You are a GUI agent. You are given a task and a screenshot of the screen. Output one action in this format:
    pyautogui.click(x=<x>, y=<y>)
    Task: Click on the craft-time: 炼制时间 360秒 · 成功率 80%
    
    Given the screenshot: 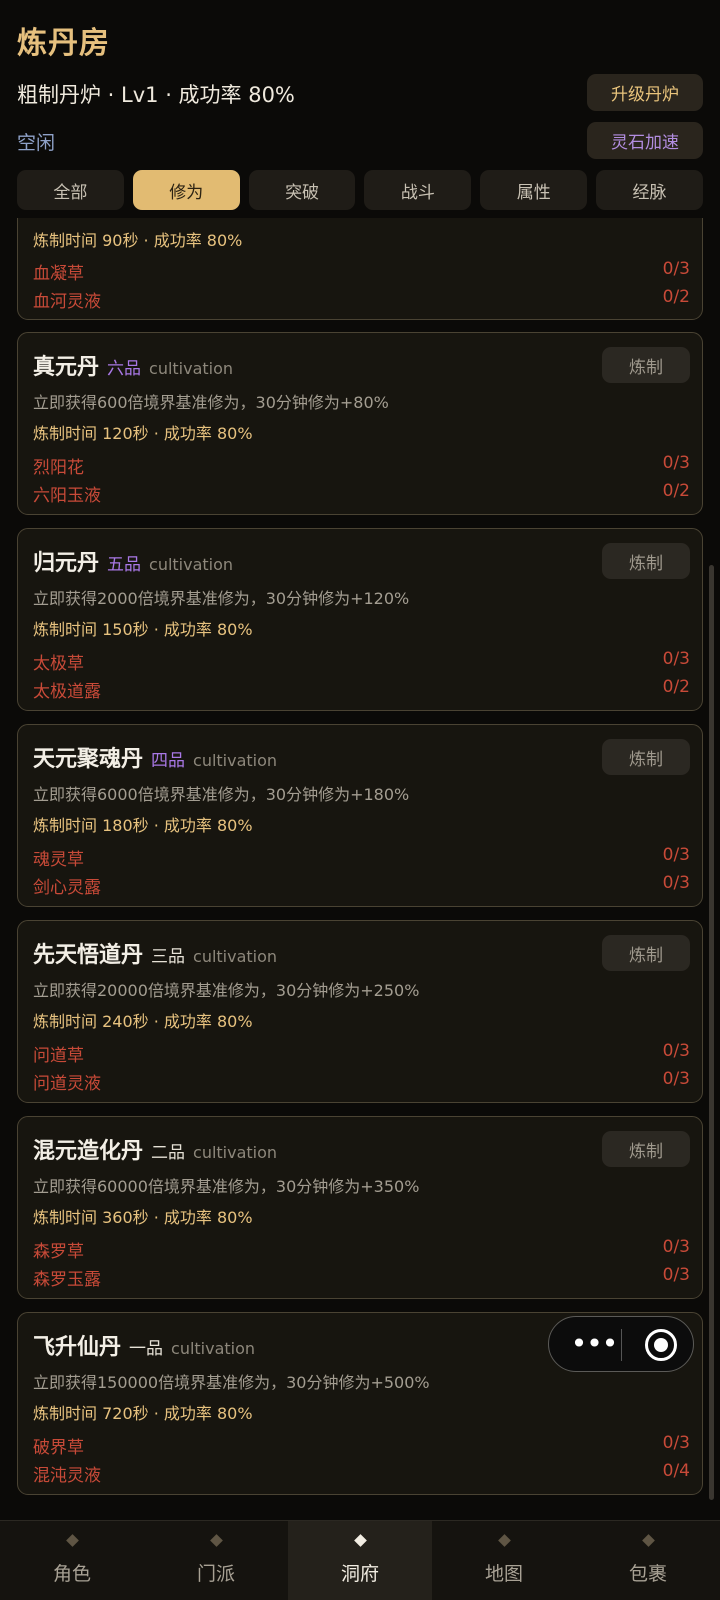 What is the action you would take?
    pyautogui.click(x=143, y=1217)
    